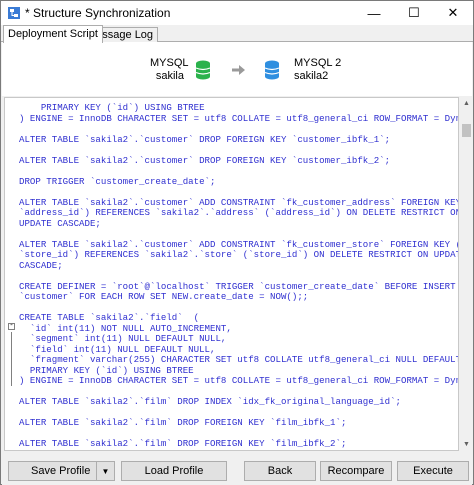 This screenshot has height=485, width=474. I want to click on title-bar: * Structure Synchronization — ☐ ✕, so click(237, 13).